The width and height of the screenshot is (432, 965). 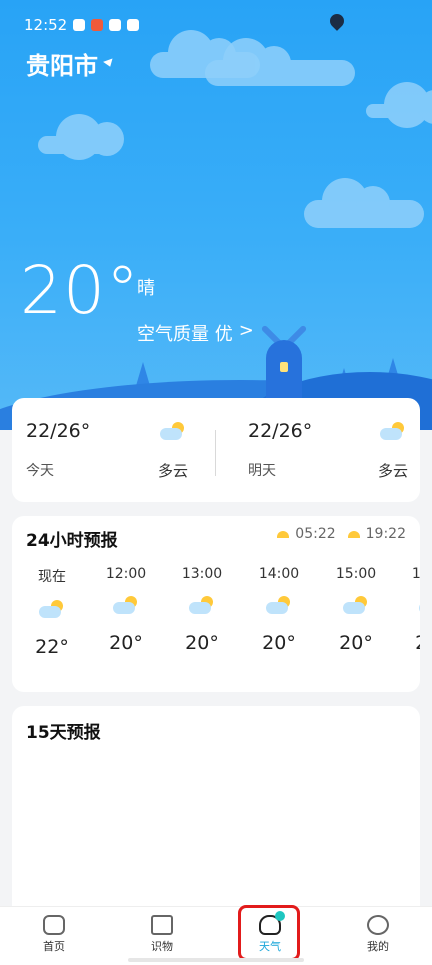 I want to click on tomorrow-range: 22/26°, so click(x=280, y=431).